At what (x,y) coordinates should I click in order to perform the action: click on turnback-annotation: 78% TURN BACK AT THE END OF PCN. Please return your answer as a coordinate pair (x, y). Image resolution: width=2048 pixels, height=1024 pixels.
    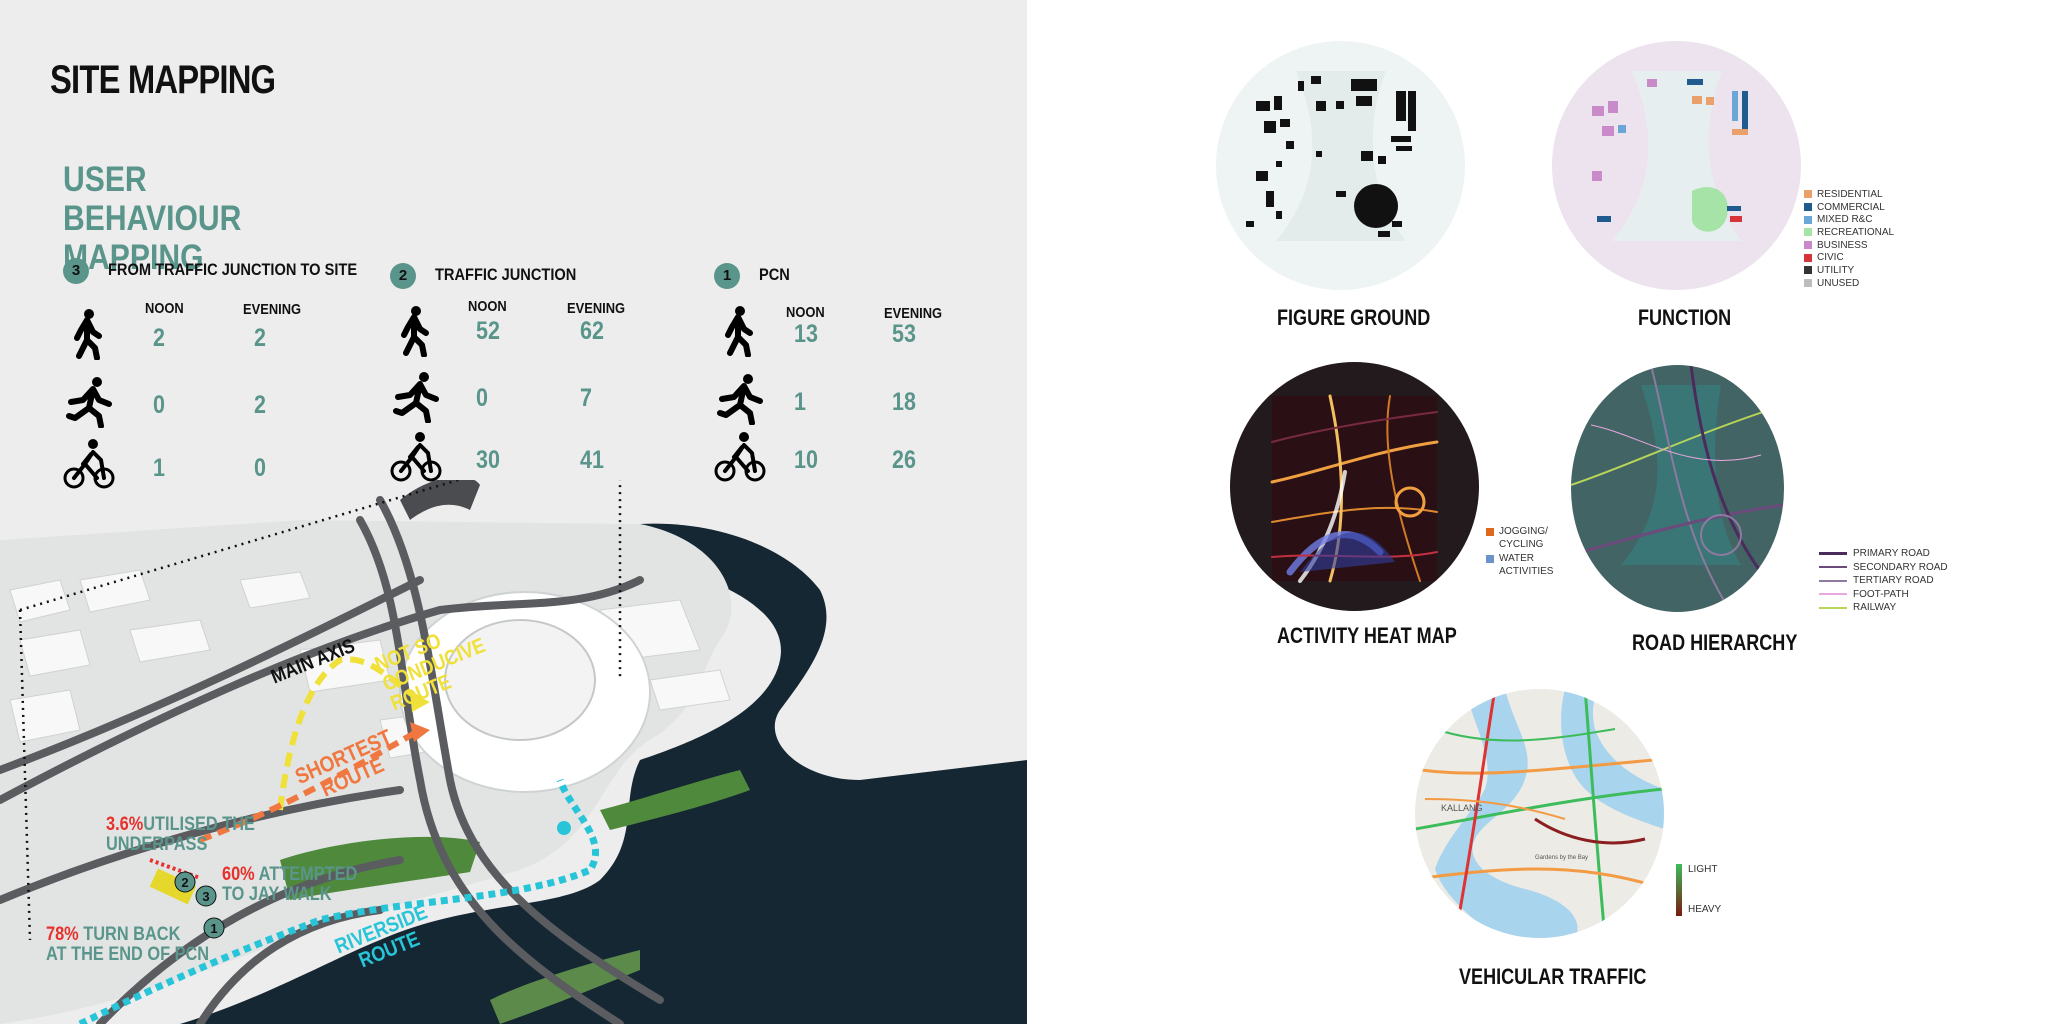
    Looking at the image, I should click on (127, 945).